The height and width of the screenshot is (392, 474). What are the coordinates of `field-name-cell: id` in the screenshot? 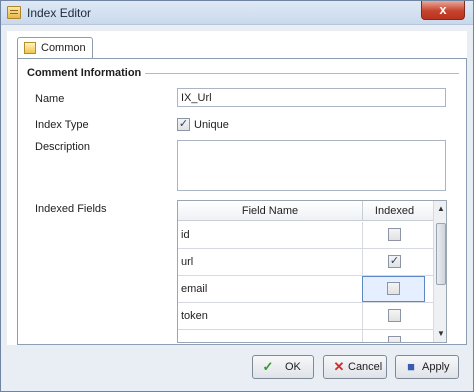 It's located at (185, 235).